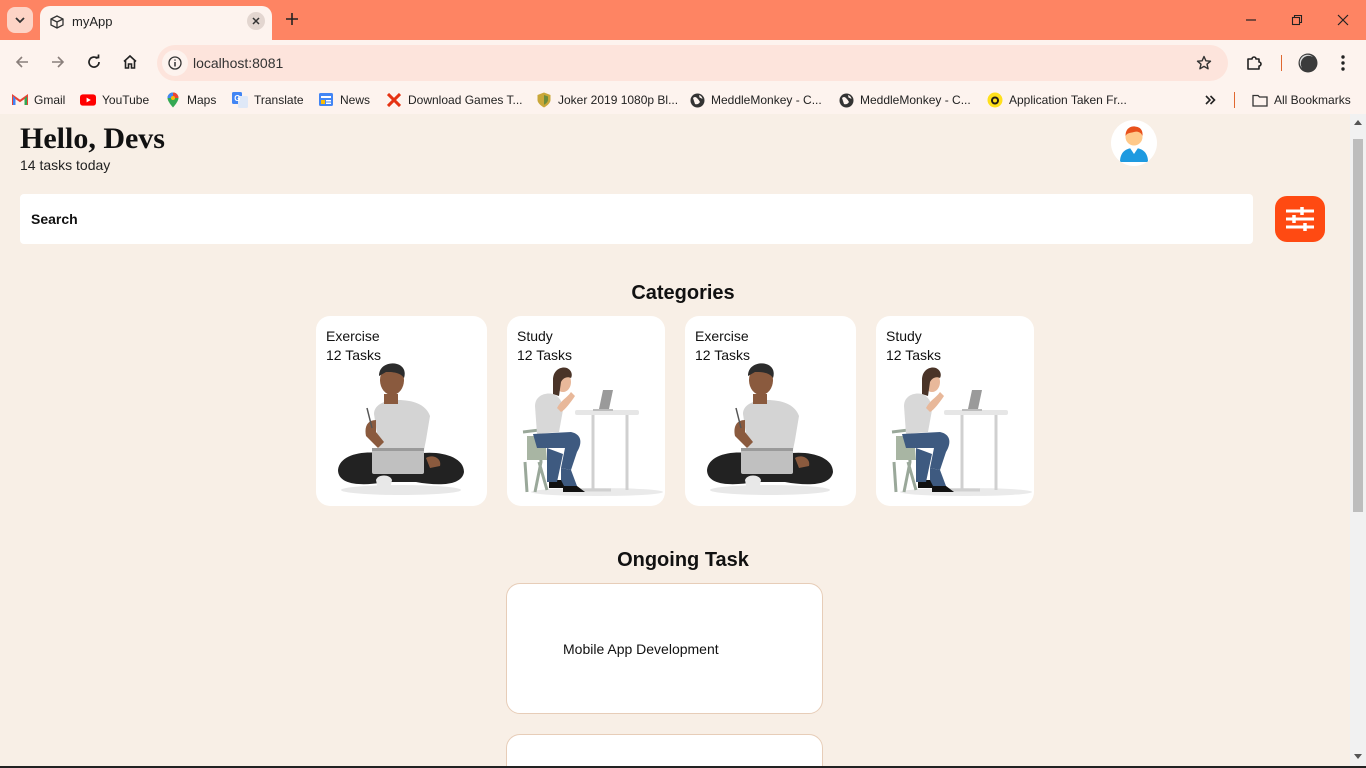 The height and width of the screenshot is (768, 1366). What do you see at coordinates (326, 100) in the screenshot?
I see `news-icon` at bounding box center [326, 100].